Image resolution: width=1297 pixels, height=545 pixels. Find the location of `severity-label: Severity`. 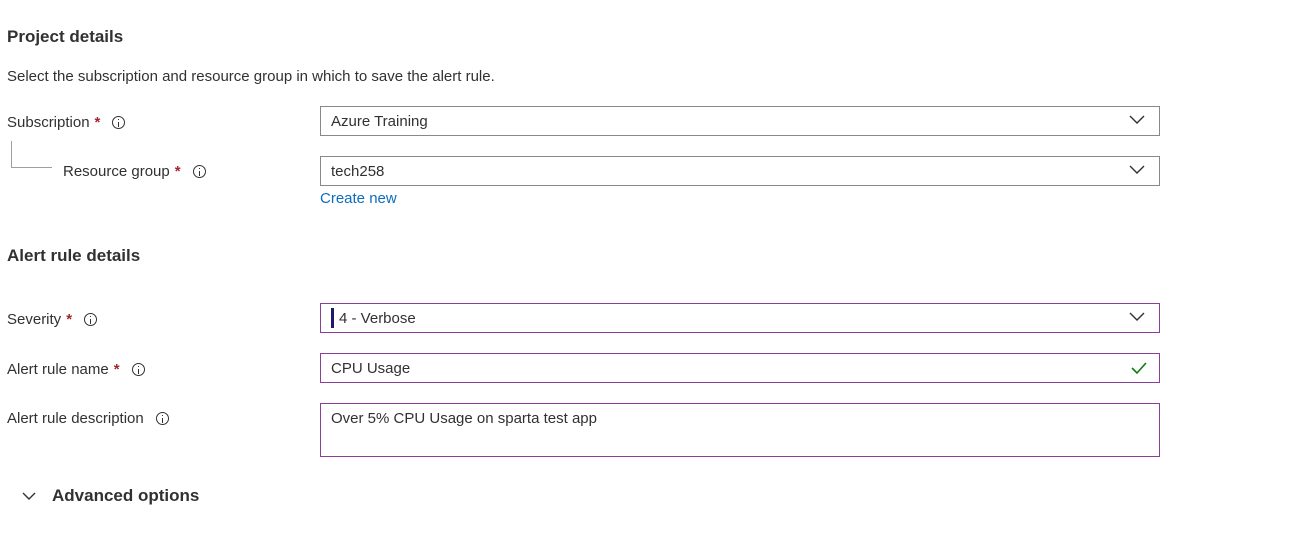

severity-label: Severity is located at coordinates (34, 319).